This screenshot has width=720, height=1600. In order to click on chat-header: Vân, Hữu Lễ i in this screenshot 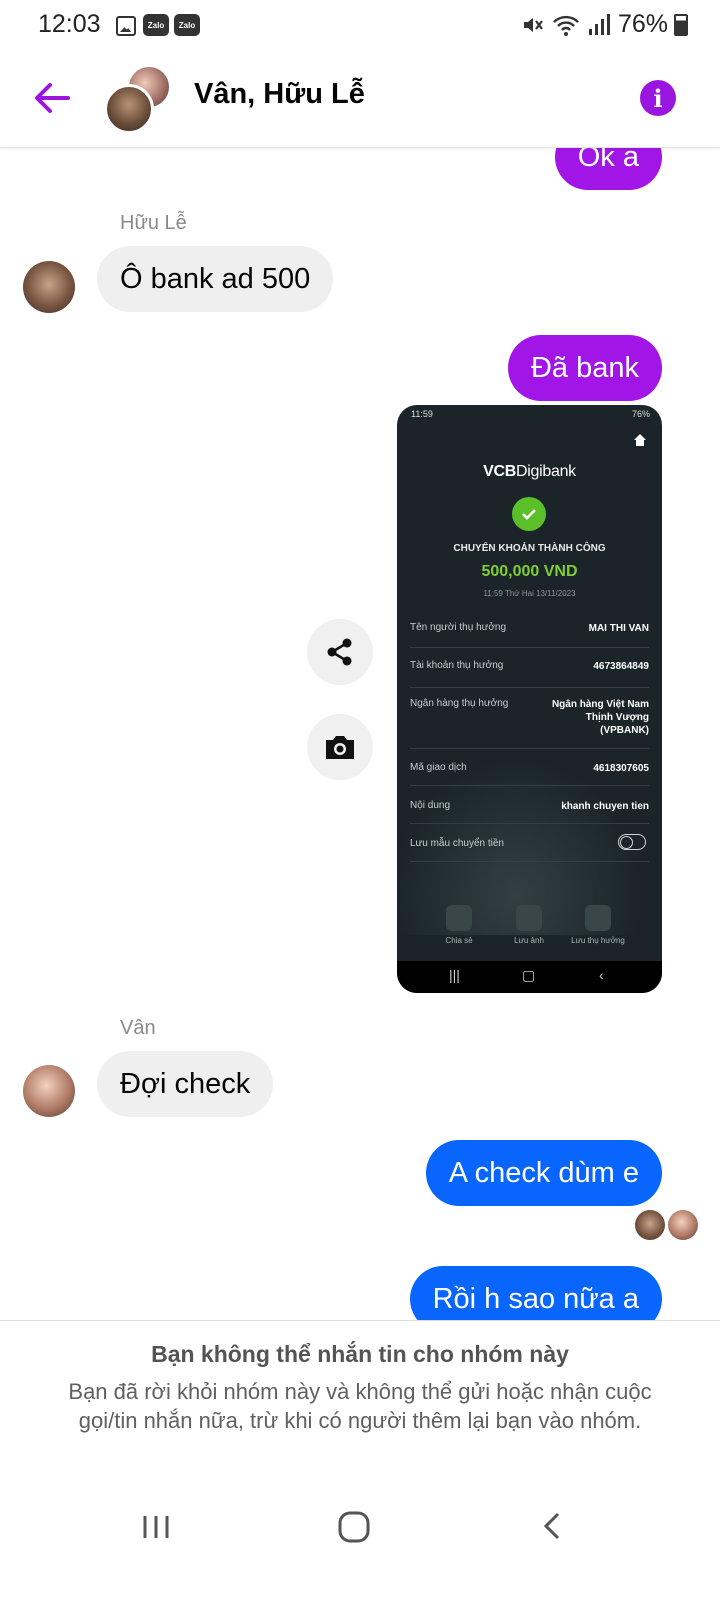, I will do `click(360, 100)`.